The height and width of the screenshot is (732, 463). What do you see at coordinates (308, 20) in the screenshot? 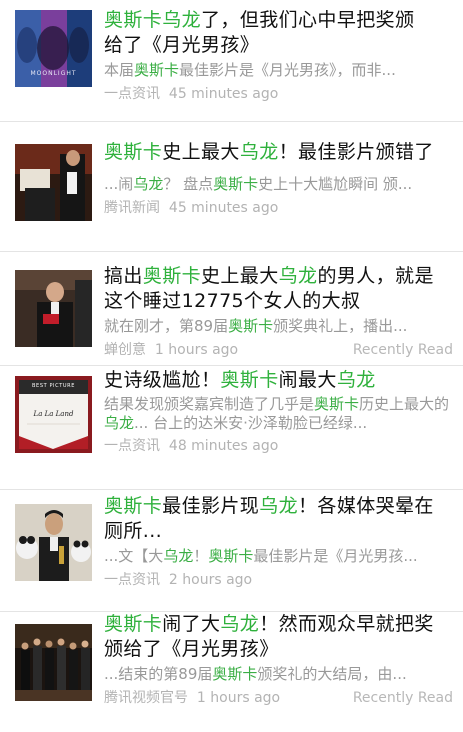
I see `headline-text: 了，但我们心中早把奖颁` at bounding box center [308, 20].